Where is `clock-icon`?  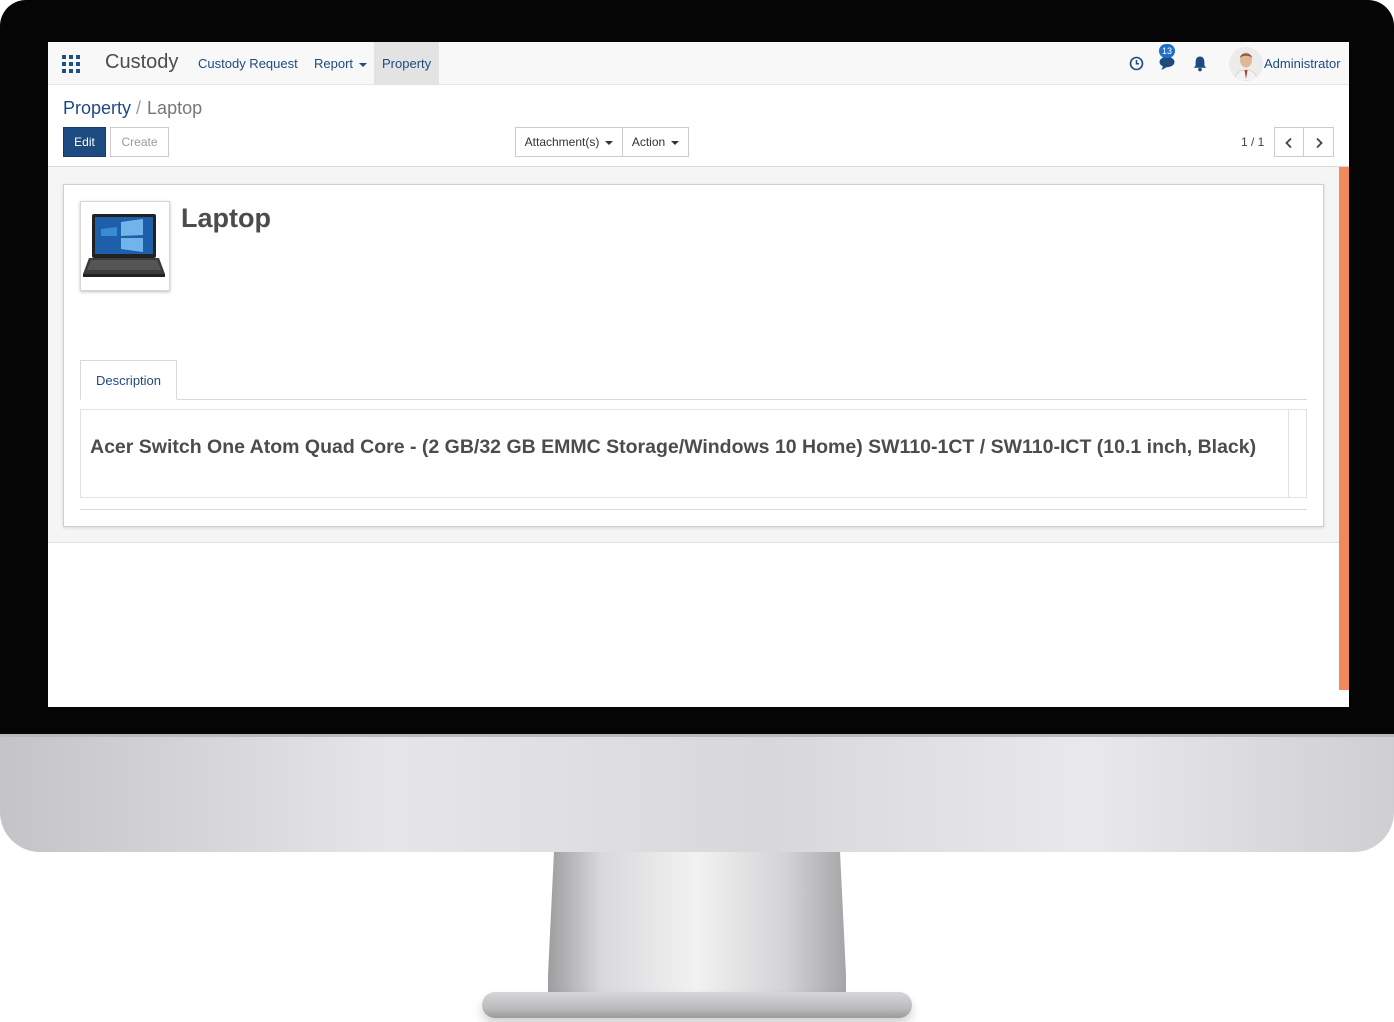 clock-icon is located at coordinates (1136, 63).